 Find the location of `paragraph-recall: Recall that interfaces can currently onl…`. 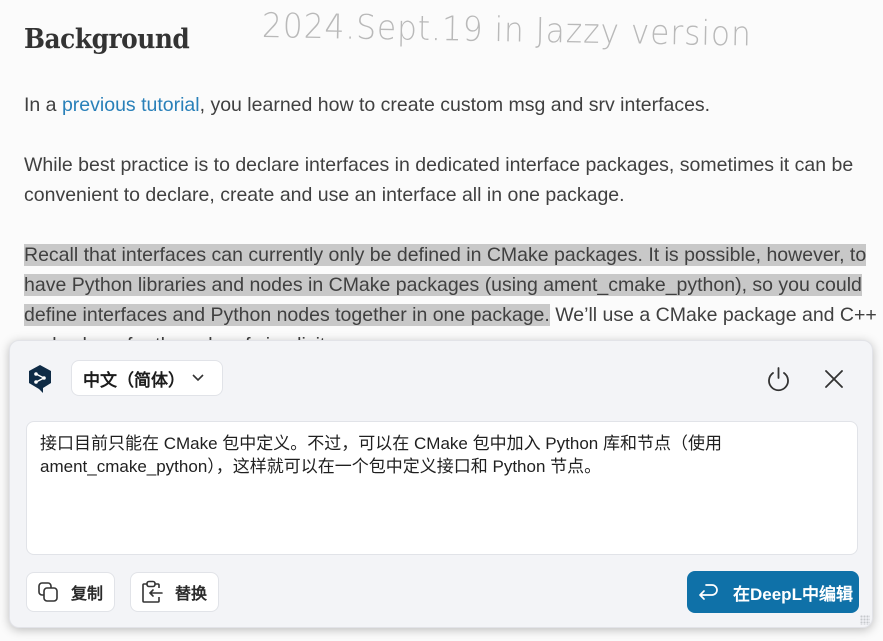

paragraph-recall: Recall that interfaces can currently onl… is located at coordinates (450, 285).